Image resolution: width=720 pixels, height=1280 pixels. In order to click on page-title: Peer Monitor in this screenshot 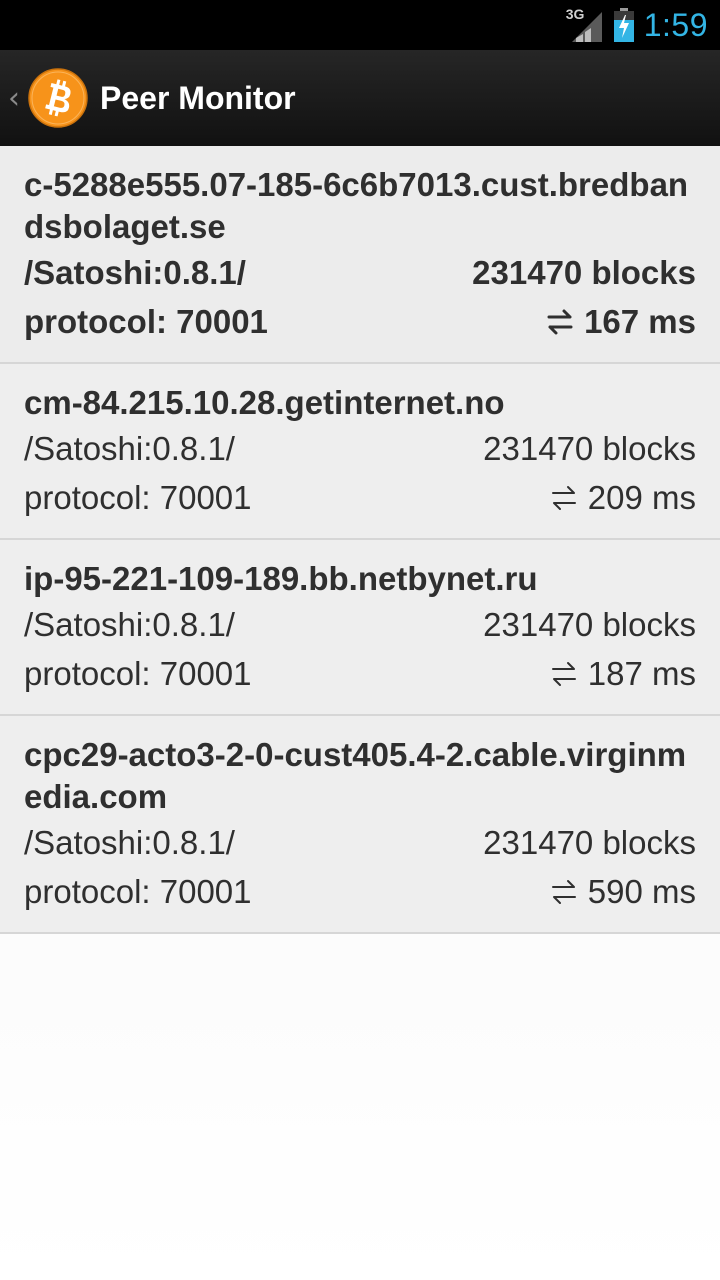, I will do `click(198, 97)`.